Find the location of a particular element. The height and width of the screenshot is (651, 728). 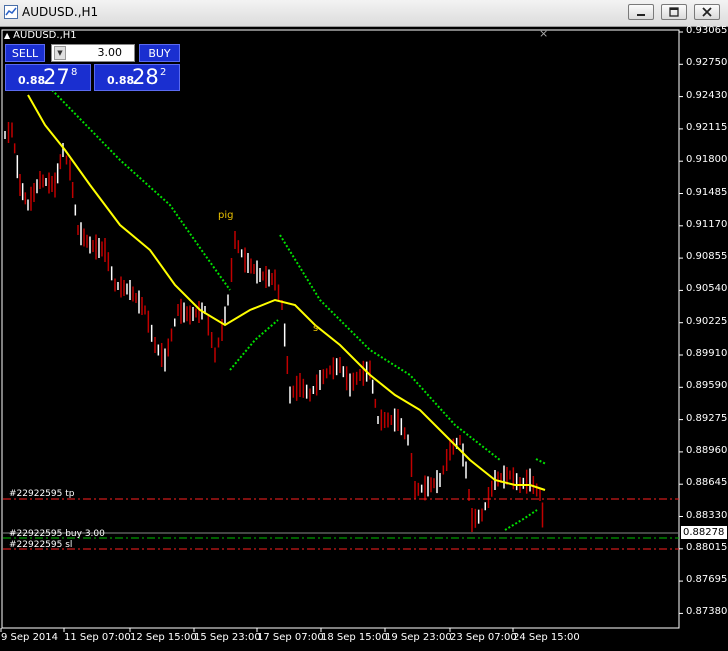

price-axis-label: 0.88645 is located at coordinates (707, 483).